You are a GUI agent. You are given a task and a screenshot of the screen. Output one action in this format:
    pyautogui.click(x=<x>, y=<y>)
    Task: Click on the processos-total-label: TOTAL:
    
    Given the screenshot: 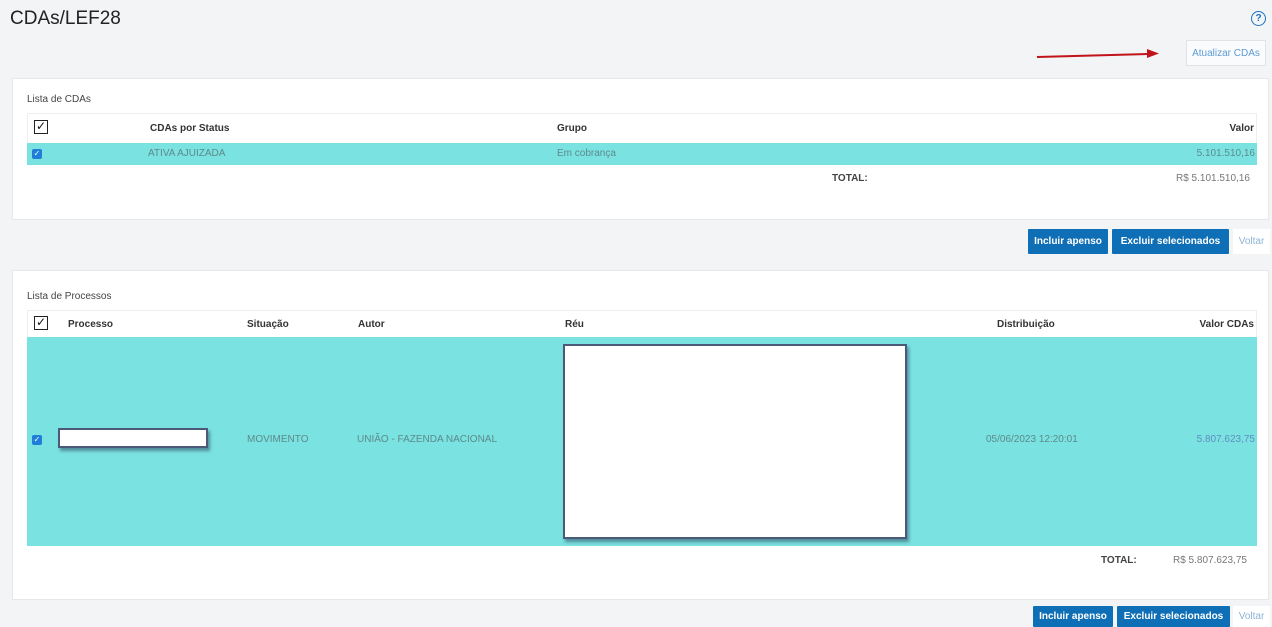 What is the action you would take?
    pyautogui.click(x=1119, y=560)
    